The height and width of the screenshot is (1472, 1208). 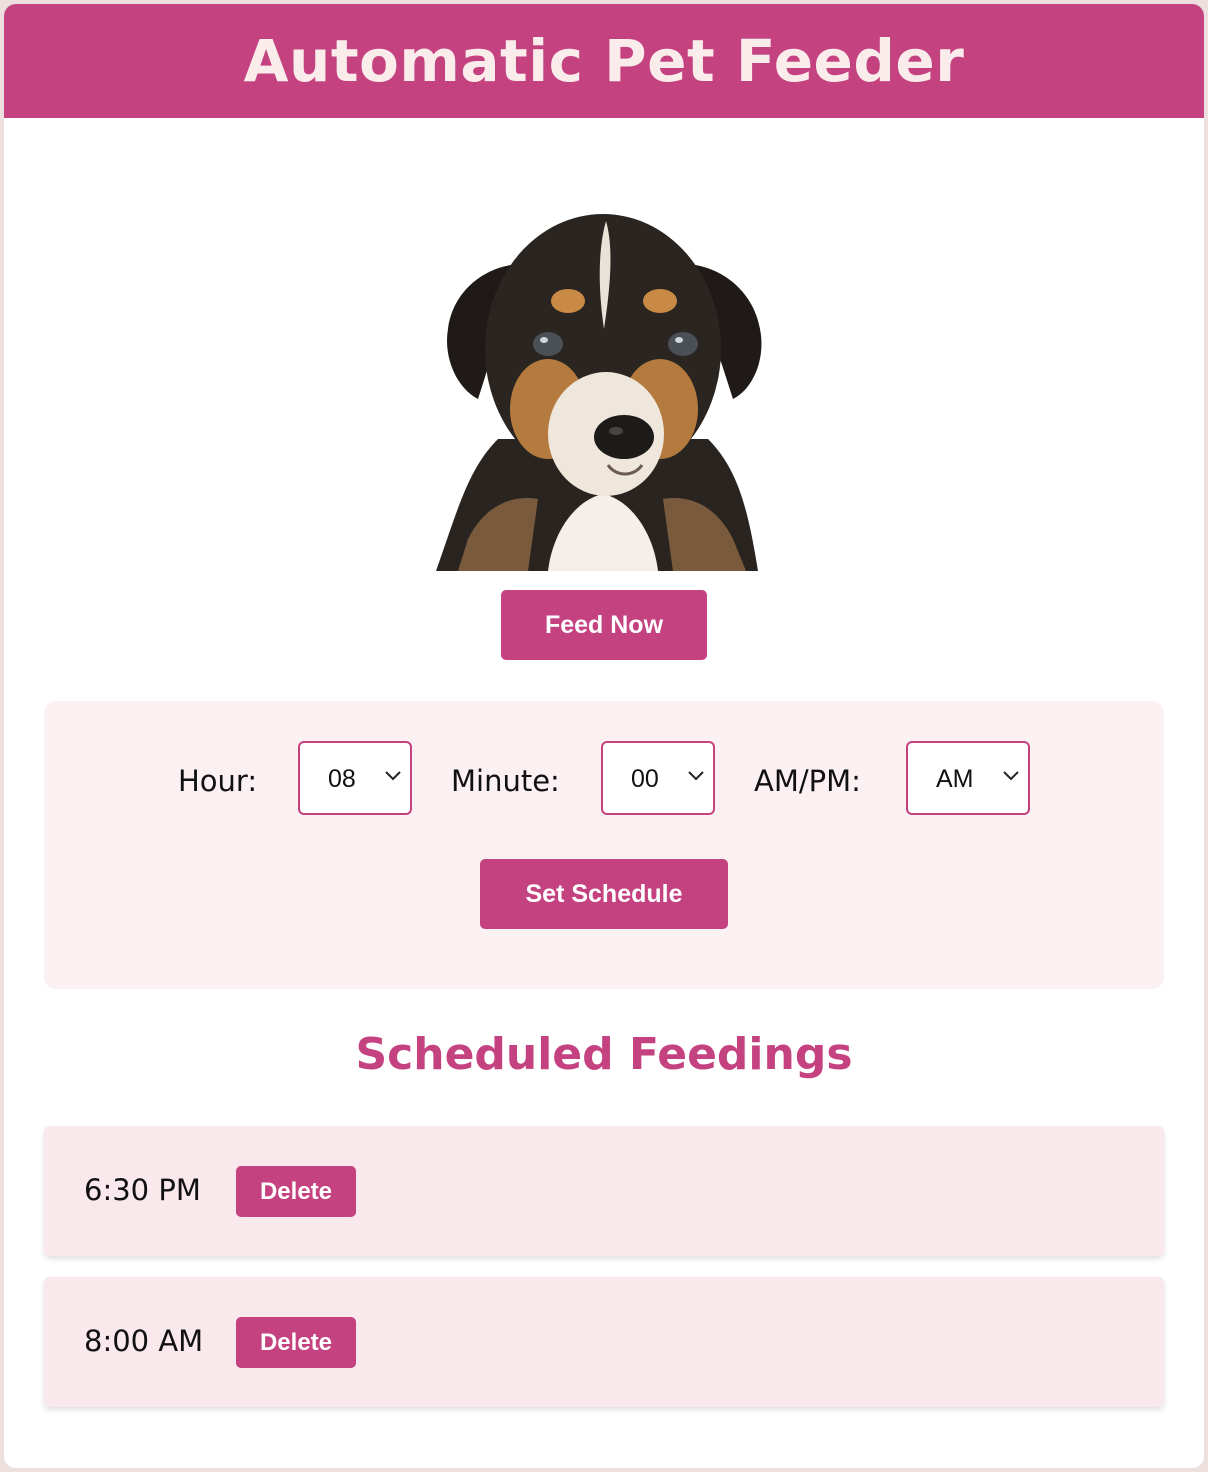 I want to click on feeding-list-item: 8:00 AM Delete, so click(x=604, y=1342).